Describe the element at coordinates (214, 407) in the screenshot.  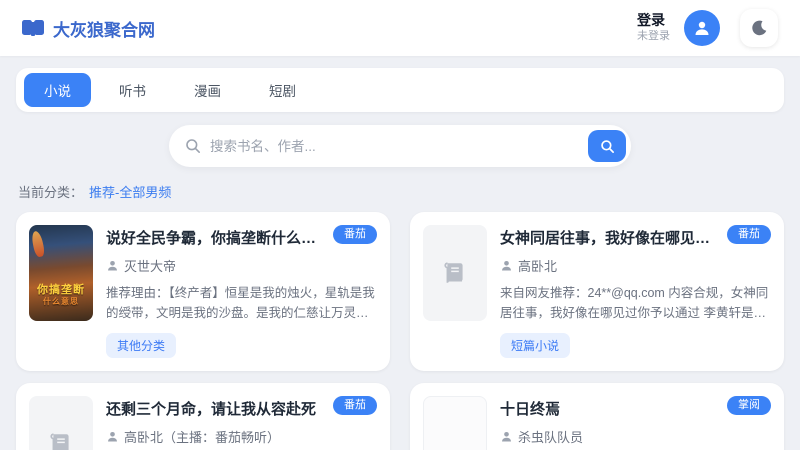
I see `book-title: 还剩三个月命，请让我从容赴死` at that location.